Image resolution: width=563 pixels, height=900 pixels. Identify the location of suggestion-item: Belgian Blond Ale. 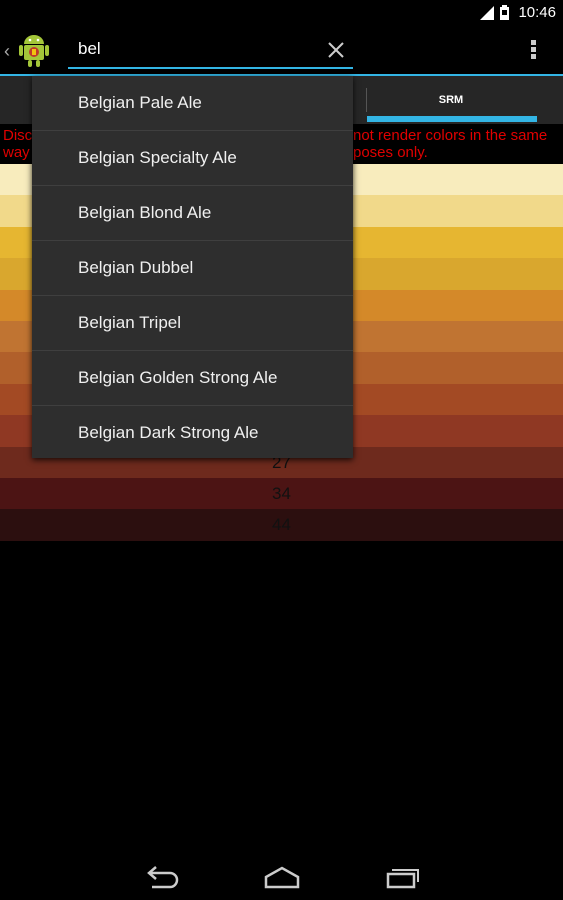
(192, 213).